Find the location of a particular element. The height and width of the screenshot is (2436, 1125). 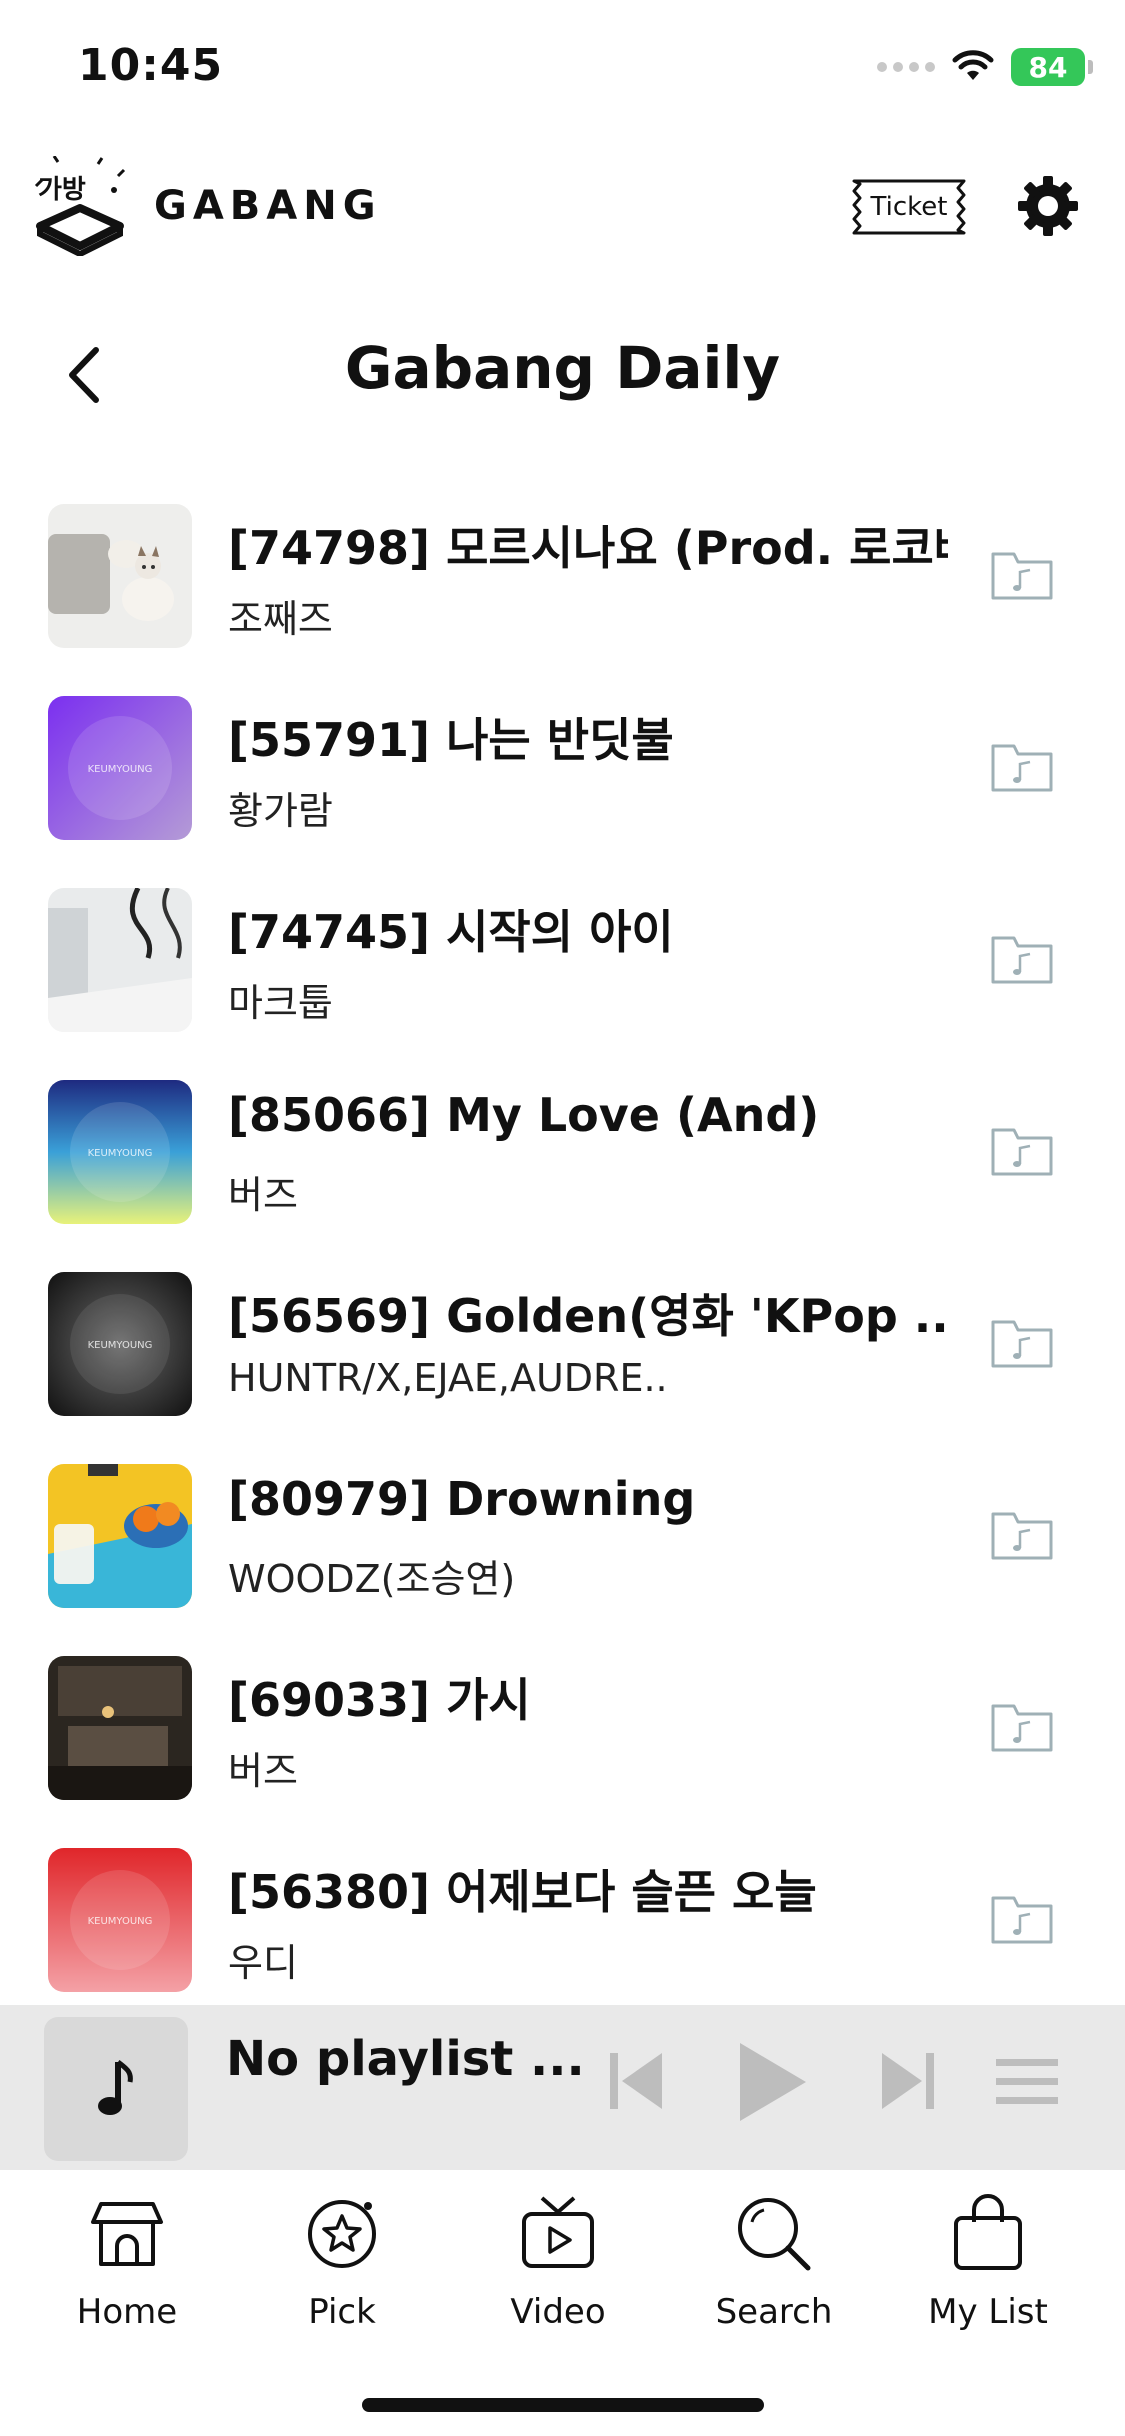

mini-player-art is located at coordinates (116, 2089).